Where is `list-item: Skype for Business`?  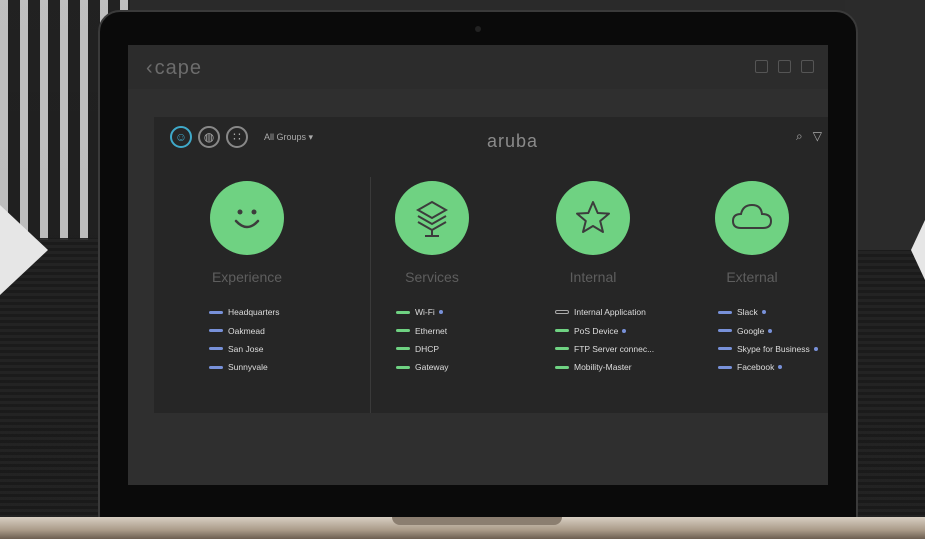 list-item: Skype for Business is located at coordinates (750, 349).